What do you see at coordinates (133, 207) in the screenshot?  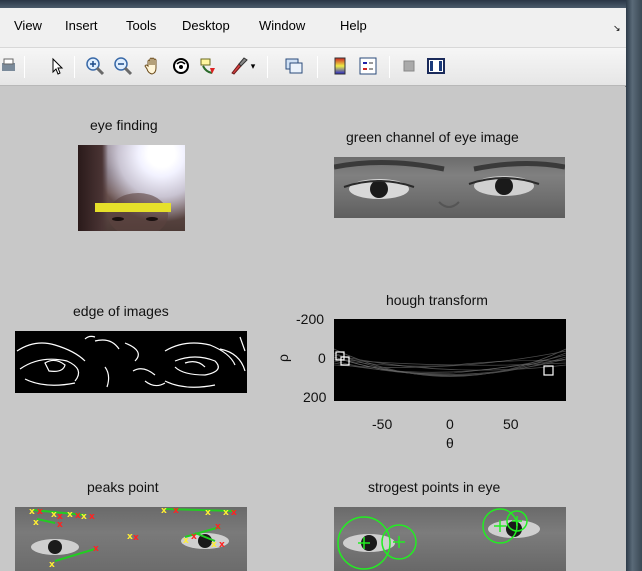 I see `eye-region-box` at bounding box center [133, 207].